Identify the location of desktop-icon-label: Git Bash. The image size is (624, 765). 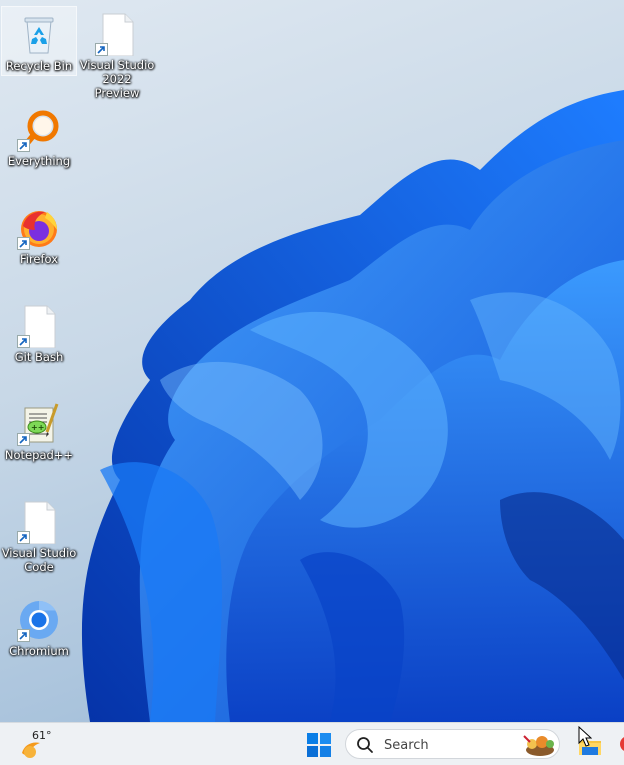
(39, 357).